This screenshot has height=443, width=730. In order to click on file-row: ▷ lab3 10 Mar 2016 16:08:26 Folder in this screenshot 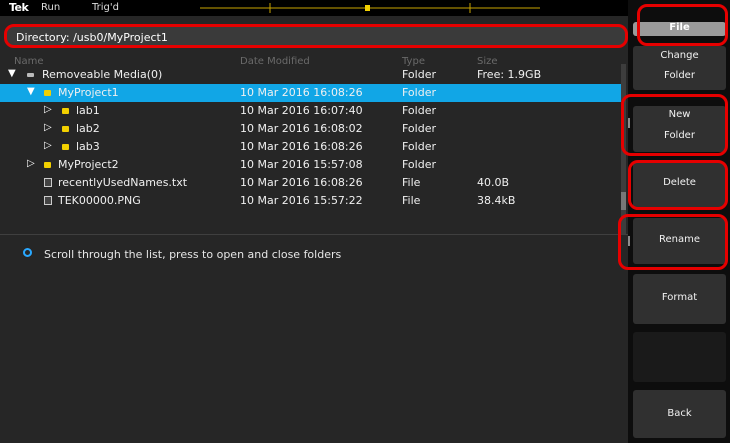, I will do `click(313, 147)`.